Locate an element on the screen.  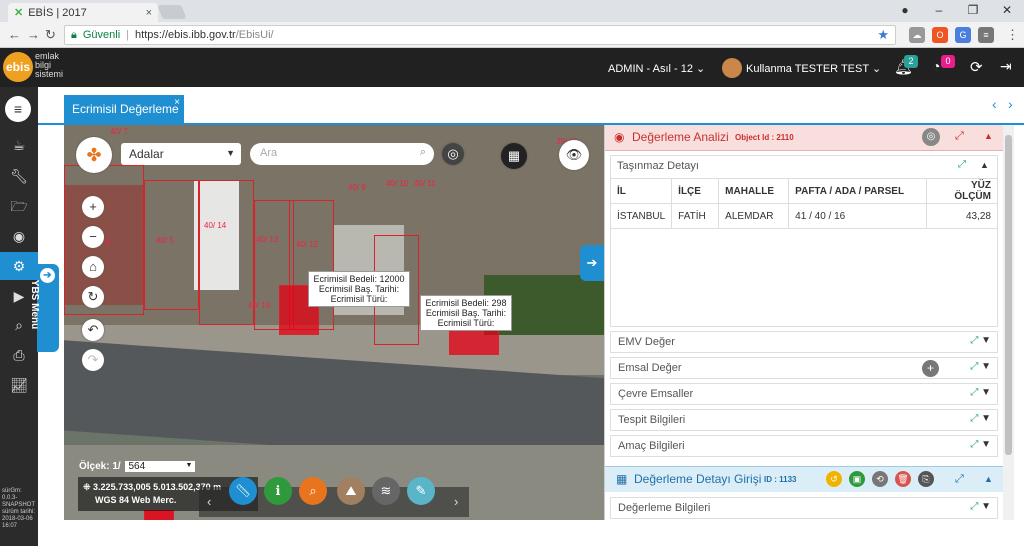
minimize-icon: – is located at coordinates (939, 10).